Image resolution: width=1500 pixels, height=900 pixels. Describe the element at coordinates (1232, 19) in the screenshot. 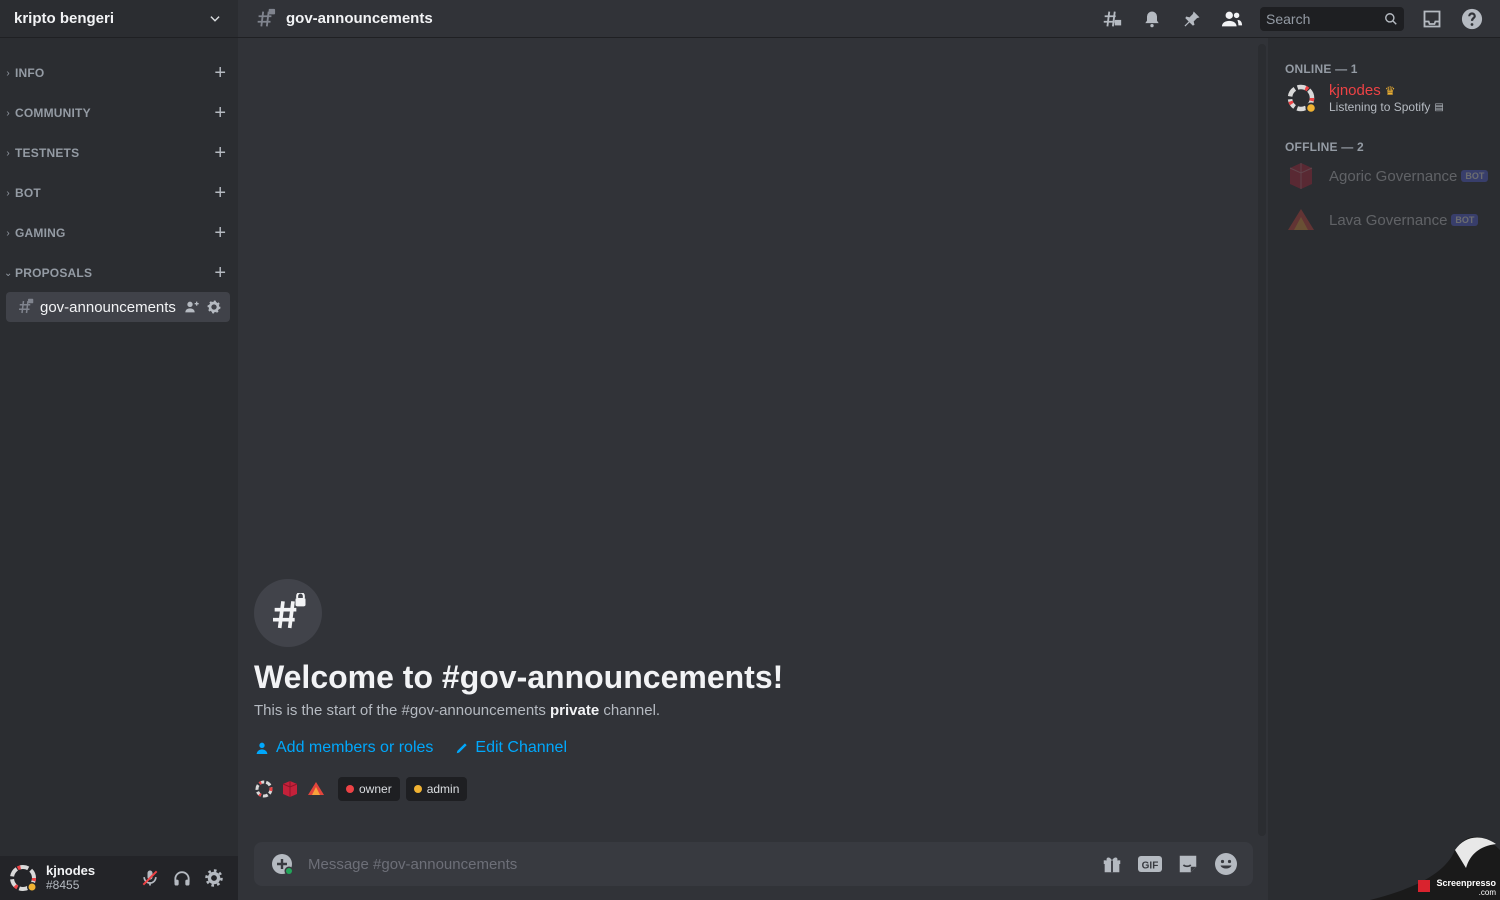

I see `member-list-button` at that location.